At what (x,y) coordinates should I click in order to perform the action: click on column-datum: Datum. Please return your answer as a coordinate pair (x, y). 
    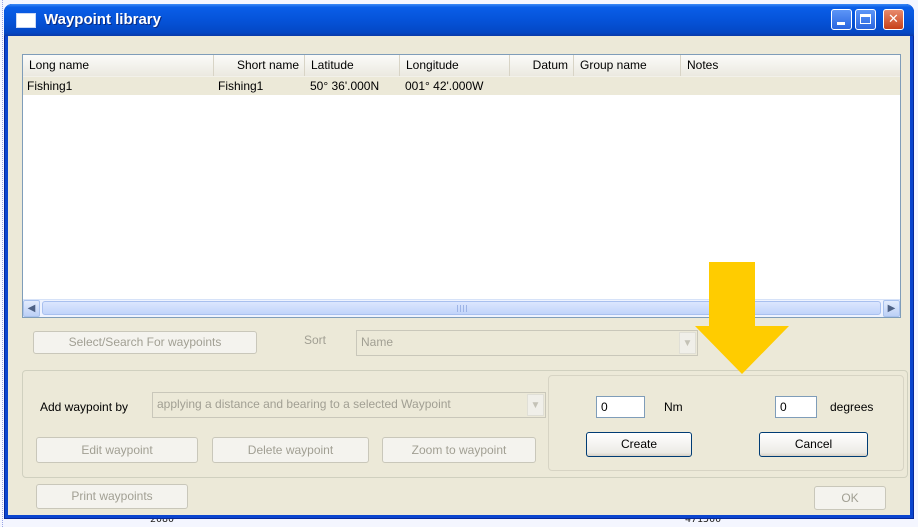
    Looking at the image, I should click on (542, 65).